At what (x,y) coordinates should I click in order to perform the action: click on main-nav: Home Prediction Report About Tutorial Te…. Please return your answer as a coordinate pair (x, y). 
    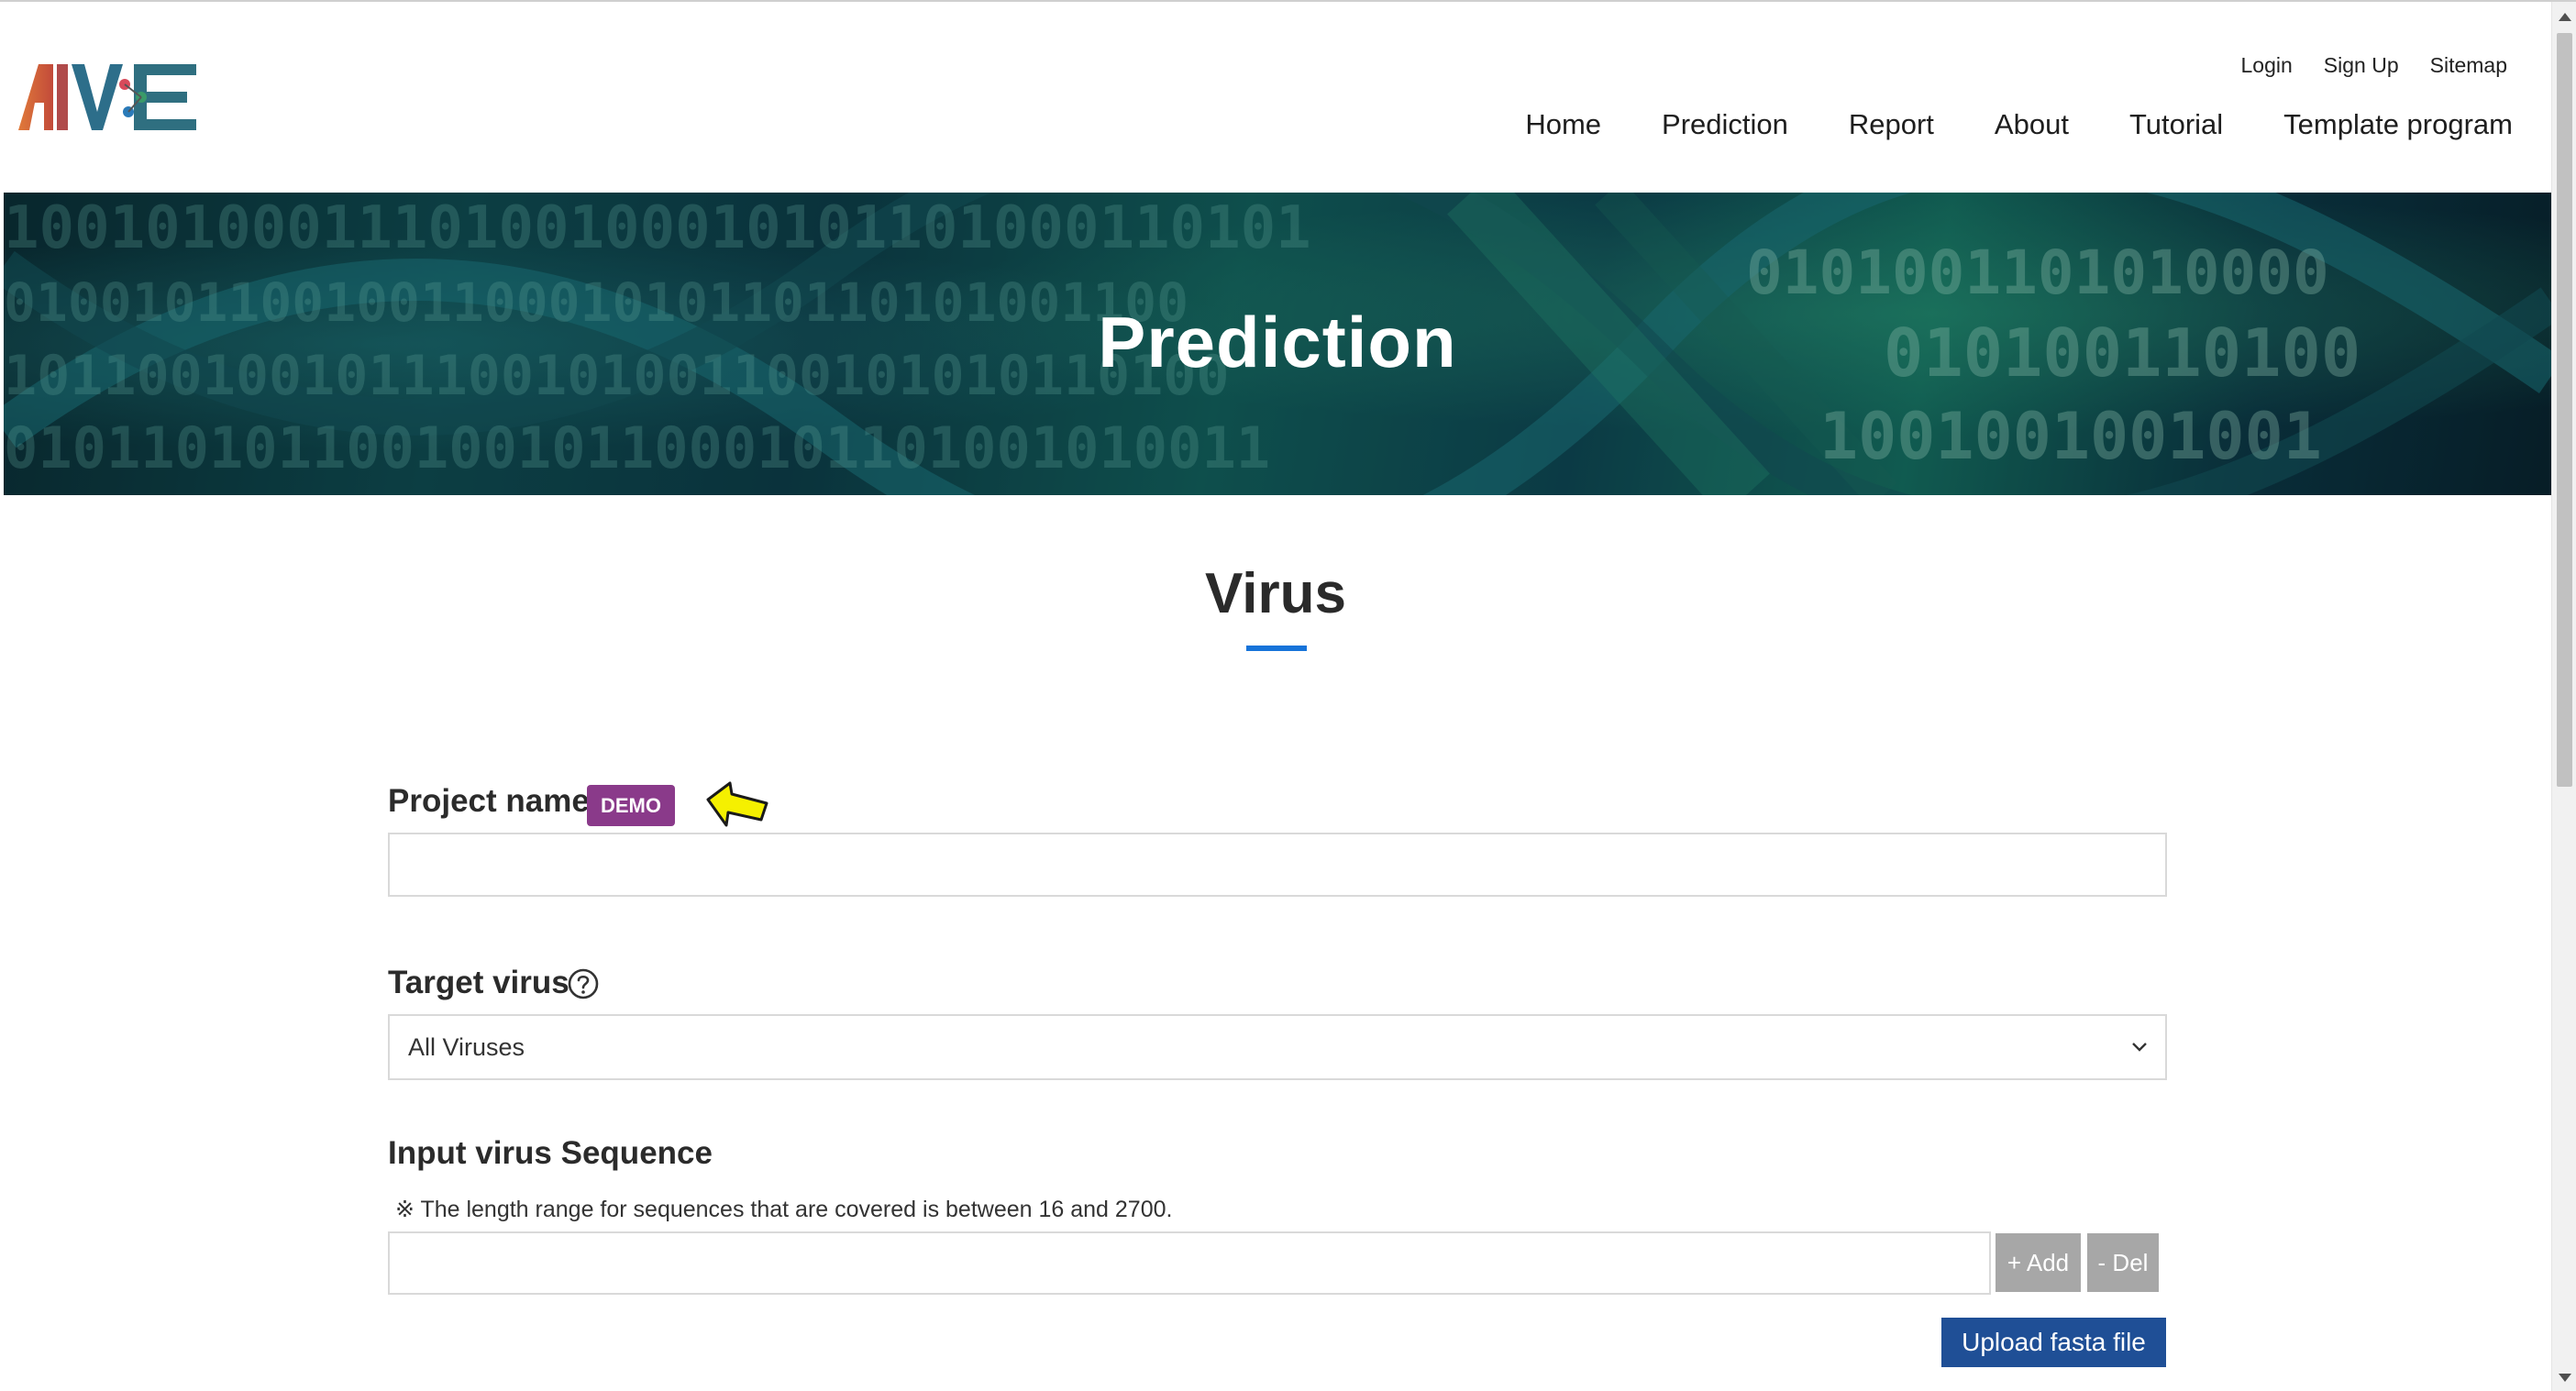
    Looking at the image, I should click on (2019, 124).